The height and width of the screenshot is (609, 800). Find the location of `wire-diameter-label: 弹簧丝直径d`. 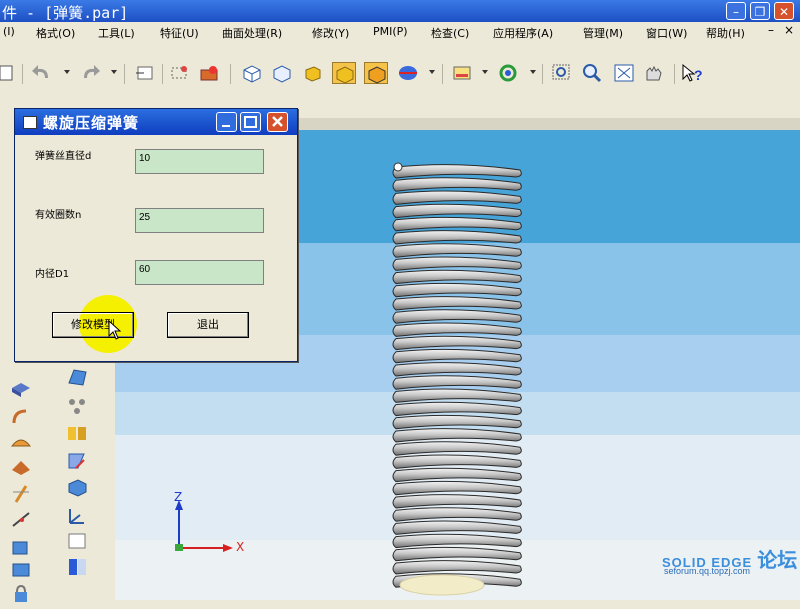

wire-diameter-label: 弹簧丝直径d is located at coordinates (63, 156).